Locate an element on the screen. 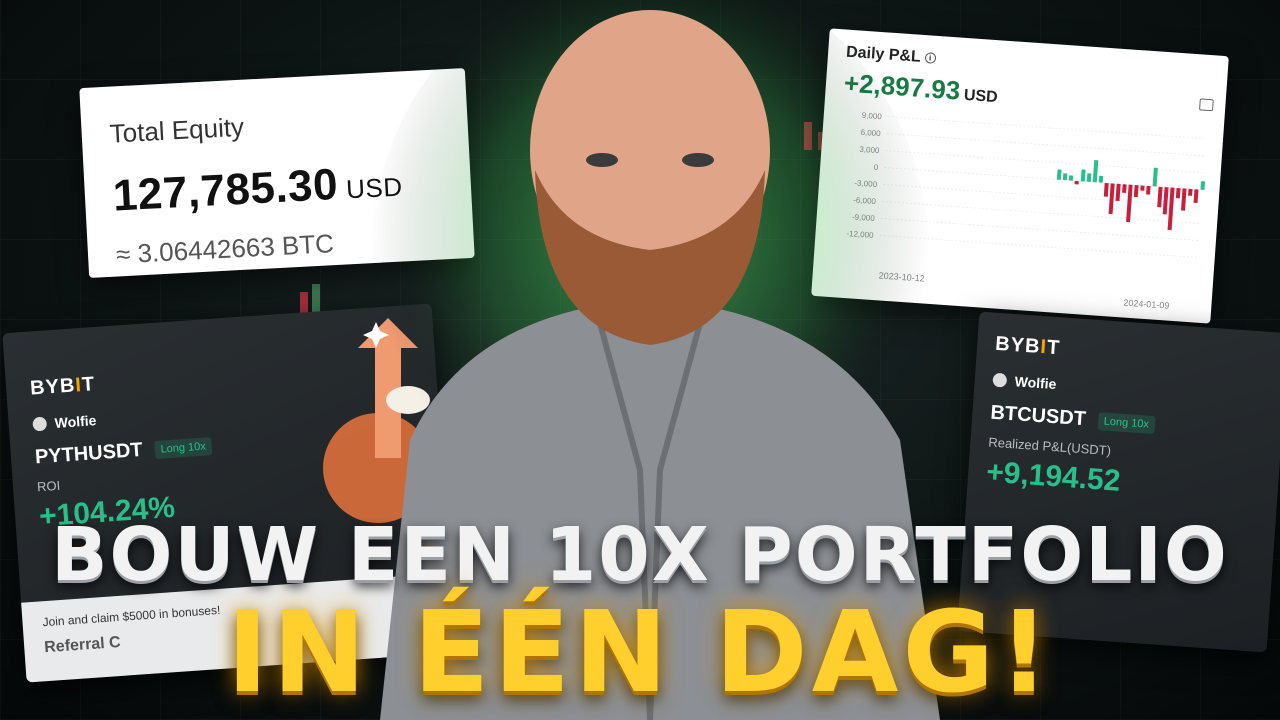  chart-end-date: 2024-01-09 is located at coordinates (1146, 304).